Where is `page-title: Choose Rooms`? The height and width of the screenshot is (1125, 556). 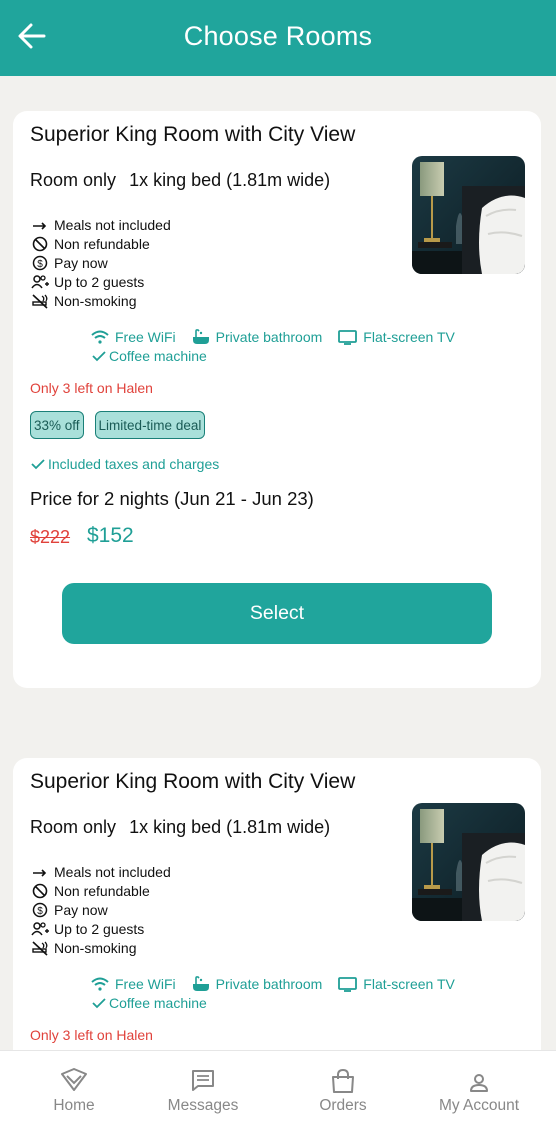
page-title: Choose Rooms is located at coordinates (278, 36).